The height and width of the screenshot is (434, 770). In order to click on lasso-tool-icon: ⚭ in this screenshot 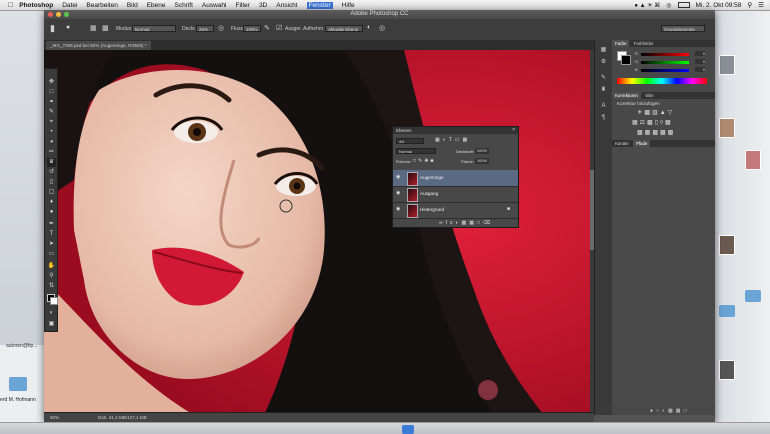, I will do `click(51, 102)`.